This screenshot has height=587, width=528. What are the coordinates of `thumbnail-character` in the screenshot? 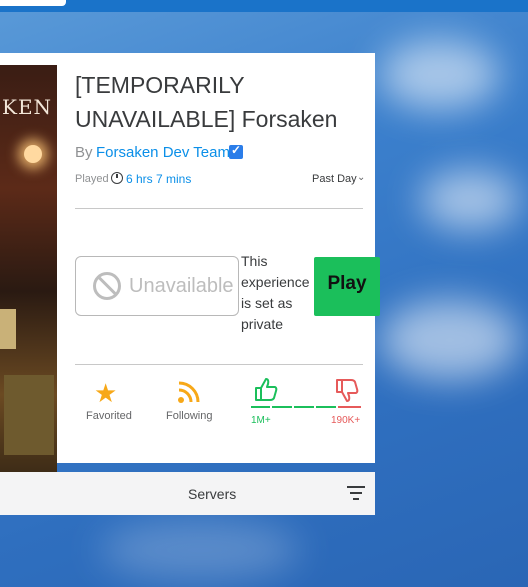 It's located at (8, 329).